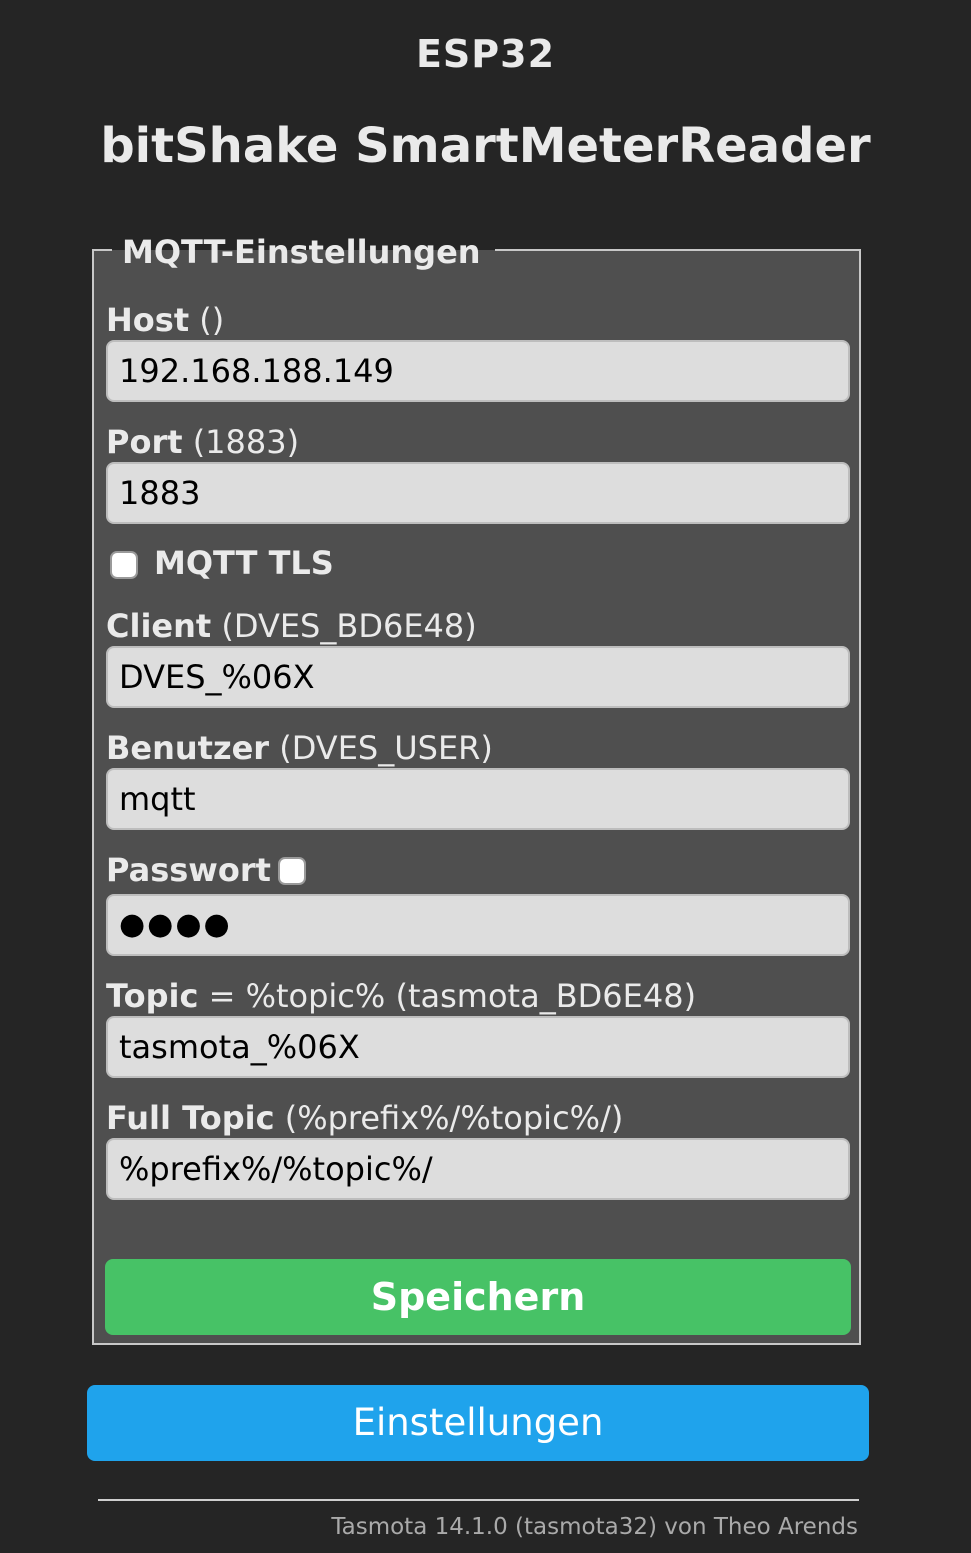 This screenshot has width=971, height=1553. What do you see at coordinates (303, 252) in the screenshot?
I see `fieldset-legend: MQTT-Einstellungen` at bounding box center [303, 252].